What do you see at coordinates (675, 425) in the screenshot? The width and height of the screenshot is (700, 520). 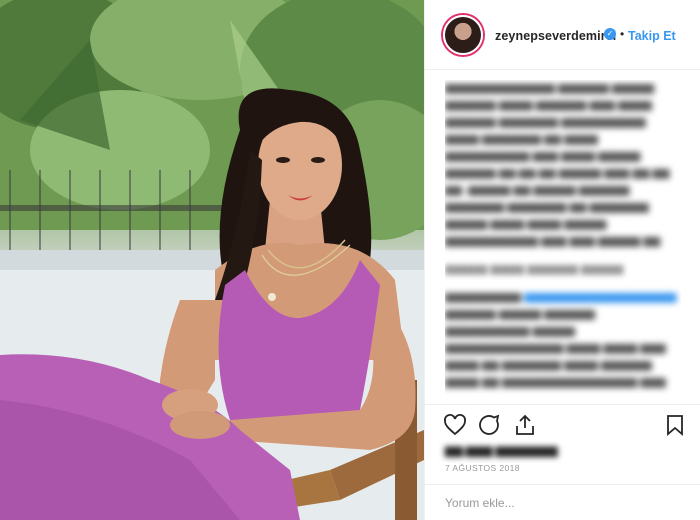 I see `bookmark-icon` at bounding box center [675, 425].